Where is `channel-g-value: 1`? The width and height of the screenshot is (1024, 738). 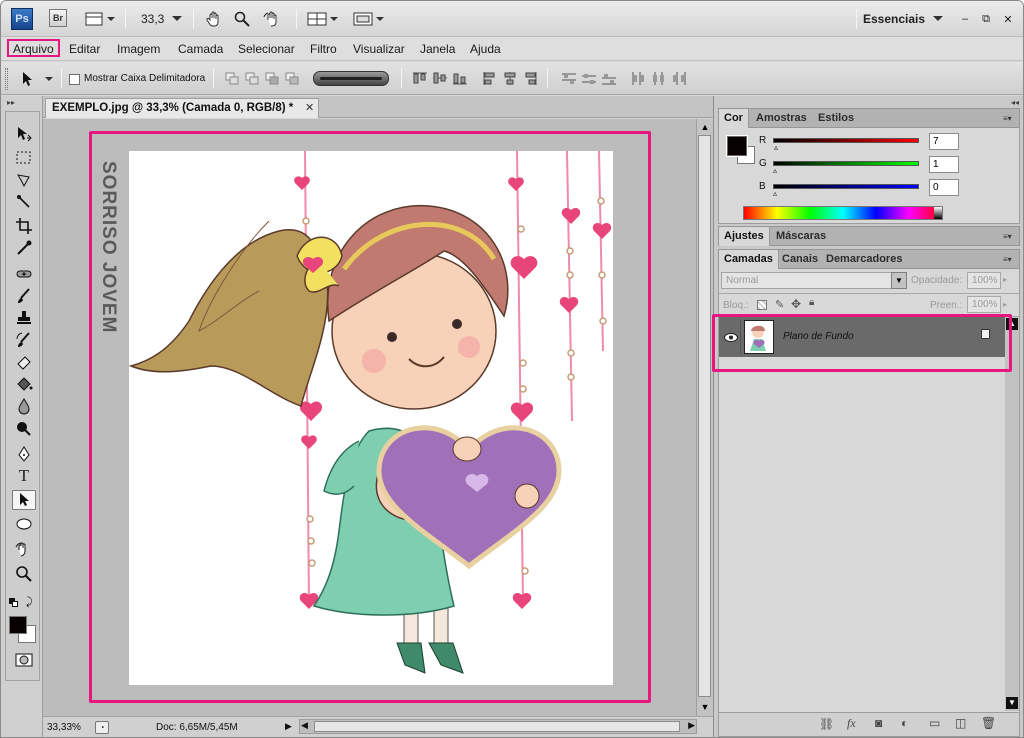 channel-g-value: 1 is located at coordinates (944, 164).